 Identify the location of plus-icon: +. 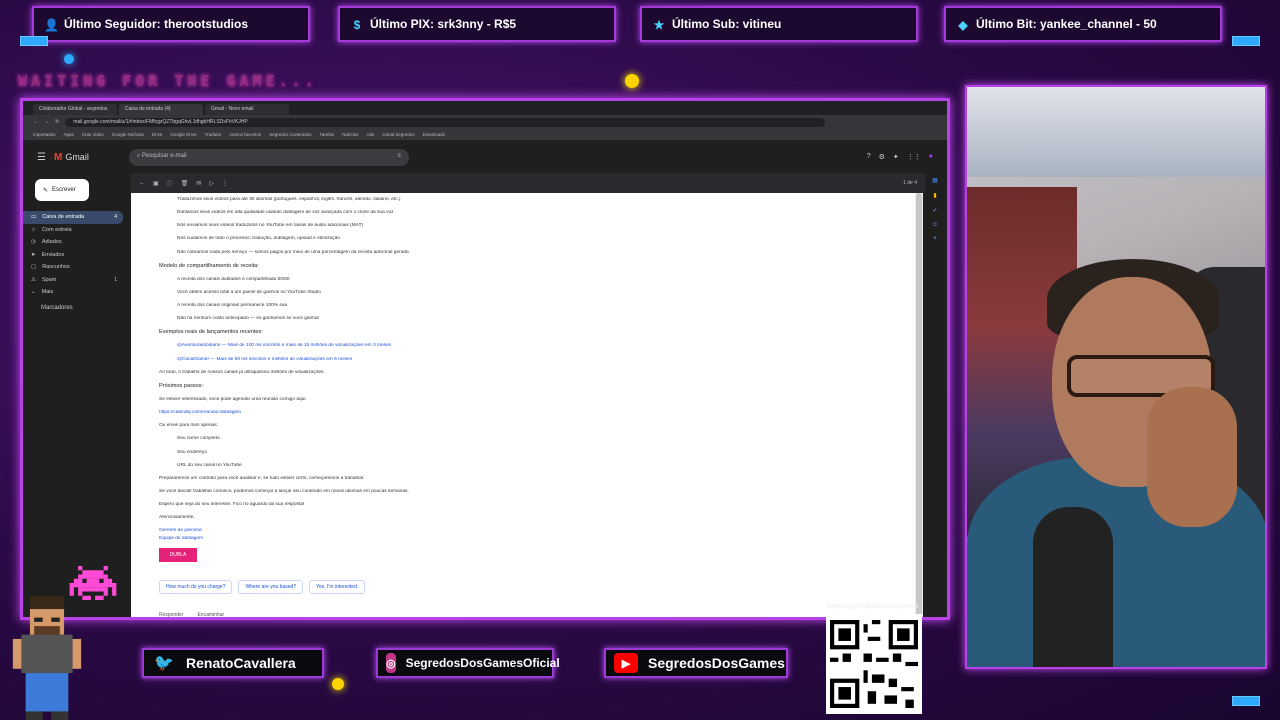
(935, 239).